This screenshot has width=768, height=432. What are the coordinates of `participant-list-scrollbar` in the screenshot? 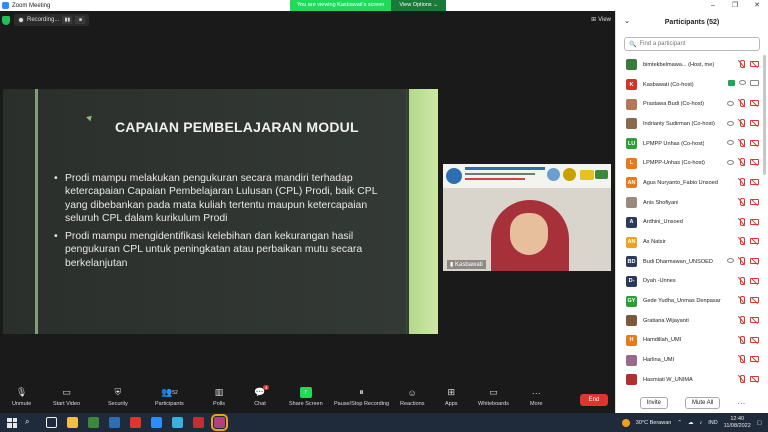 It's located at (764, 115).